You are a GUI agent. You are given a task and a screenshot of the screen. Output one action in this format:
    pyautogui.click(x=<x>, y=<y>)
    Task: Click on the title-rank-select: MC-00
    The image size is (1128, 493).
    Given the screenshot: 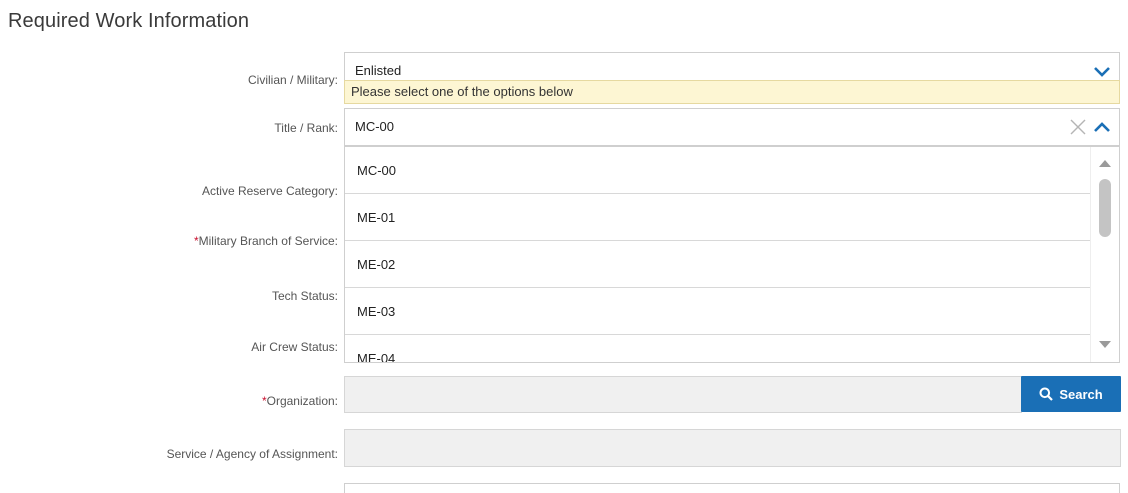 What is the action you would take?
    pyautogui.click(x=732, y=127)
    